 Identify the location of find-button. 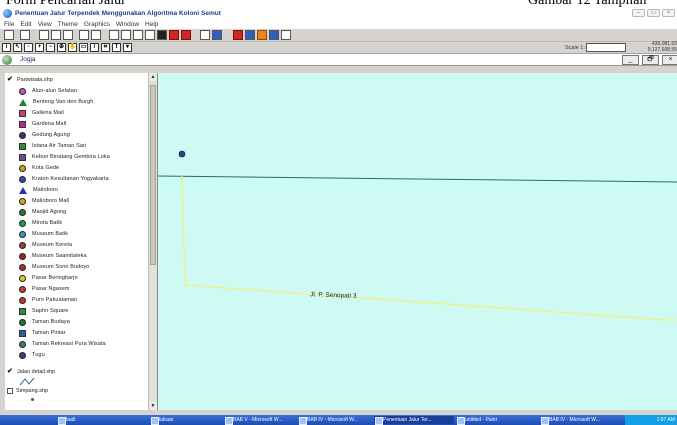
(96, 35).